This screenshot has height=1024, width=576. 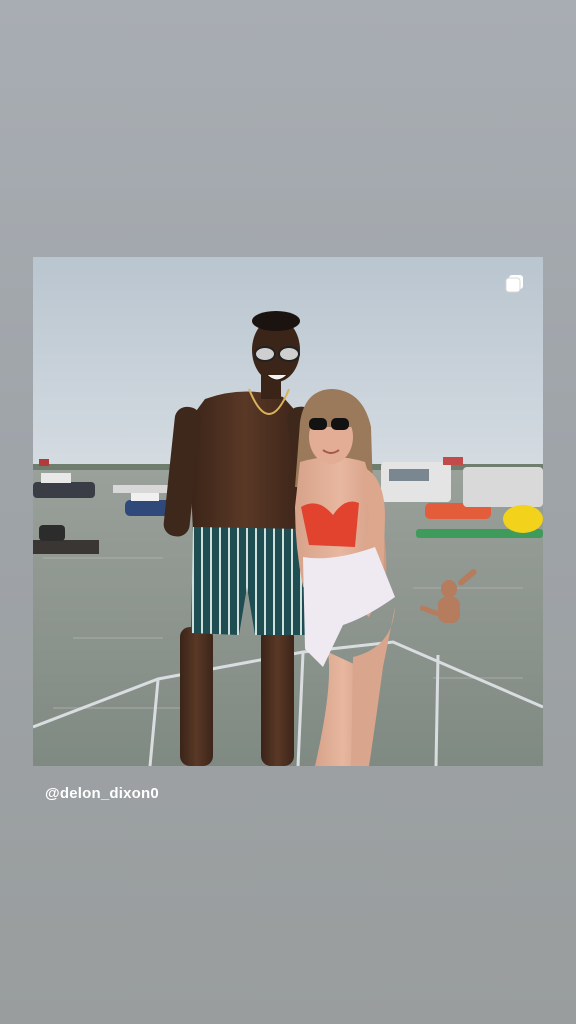 What do you see at coordinates (514, 284) in the screenshot?
I see `carousel-icon` at bounding box center [514, 284].